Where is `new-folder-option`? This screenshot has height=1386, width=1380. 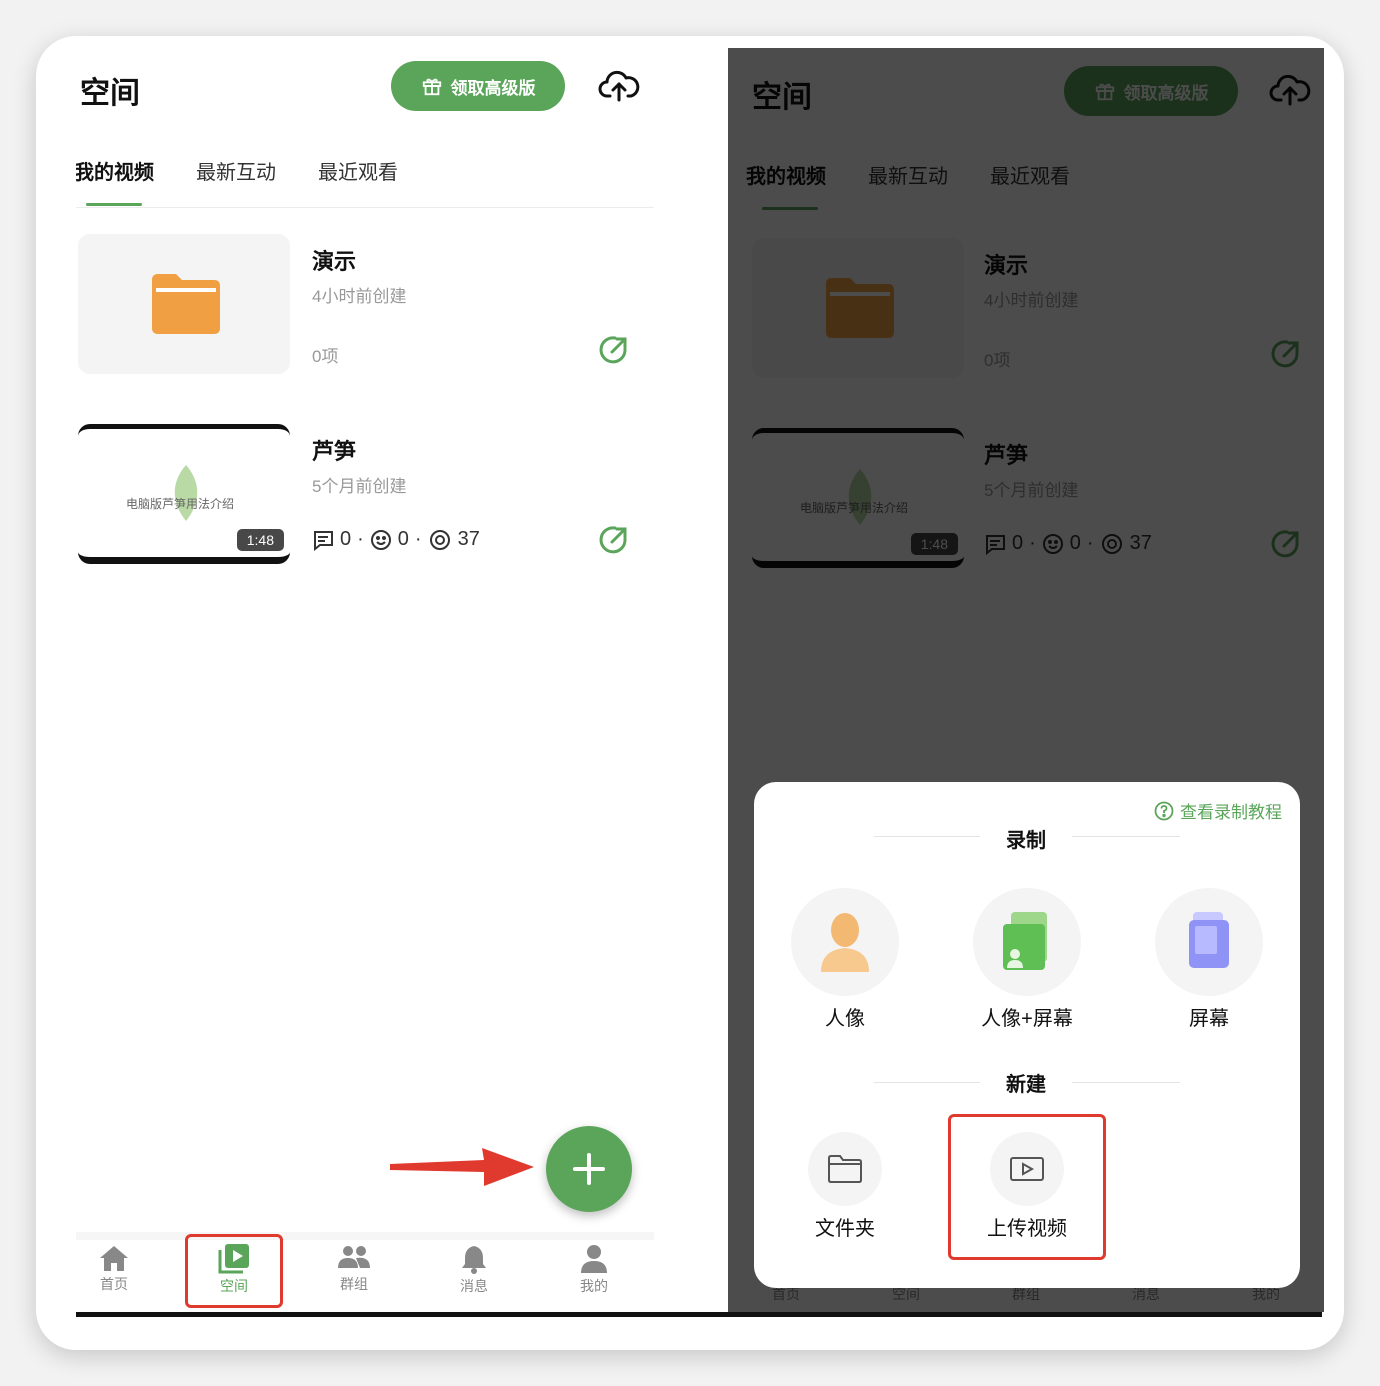
new-folder-option is located at coordinates (845, 1169).